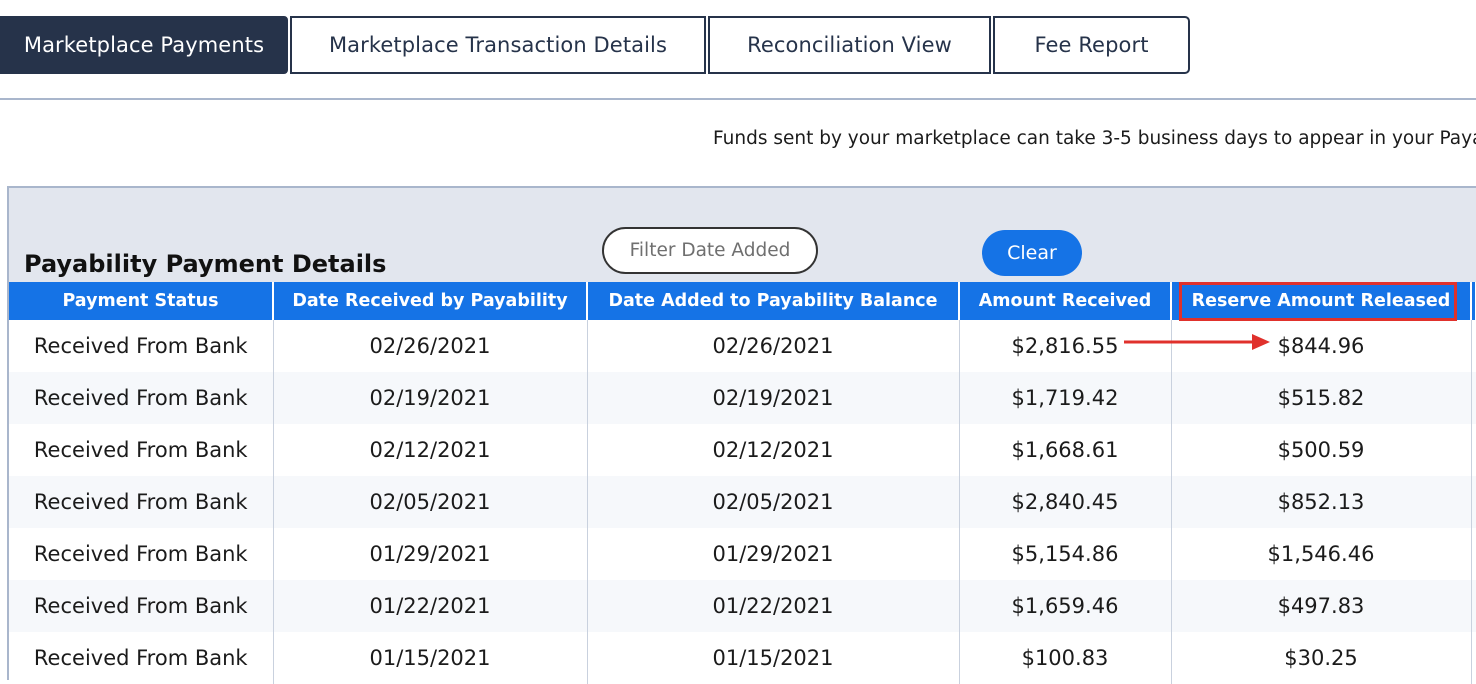 The height and width of the screenshot is (684, 1476). I want to click on cell-reserve-released: $500.59, so click(1321, 450).